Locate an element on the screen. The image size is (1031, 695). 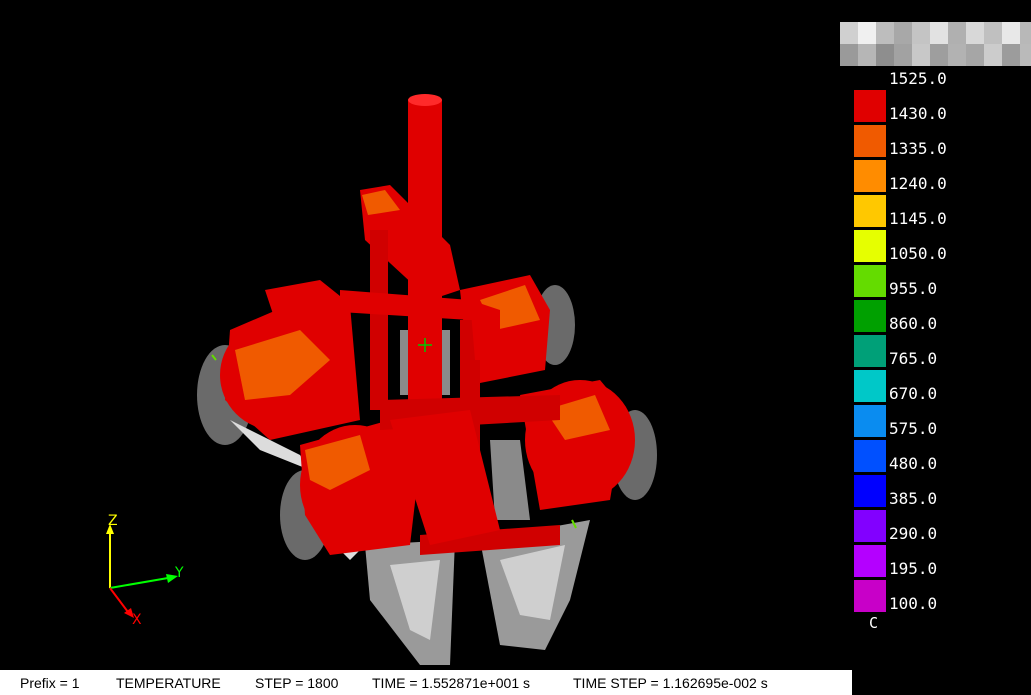
status-prefix: Prefix = 1 is located at coordinates (50, 683).